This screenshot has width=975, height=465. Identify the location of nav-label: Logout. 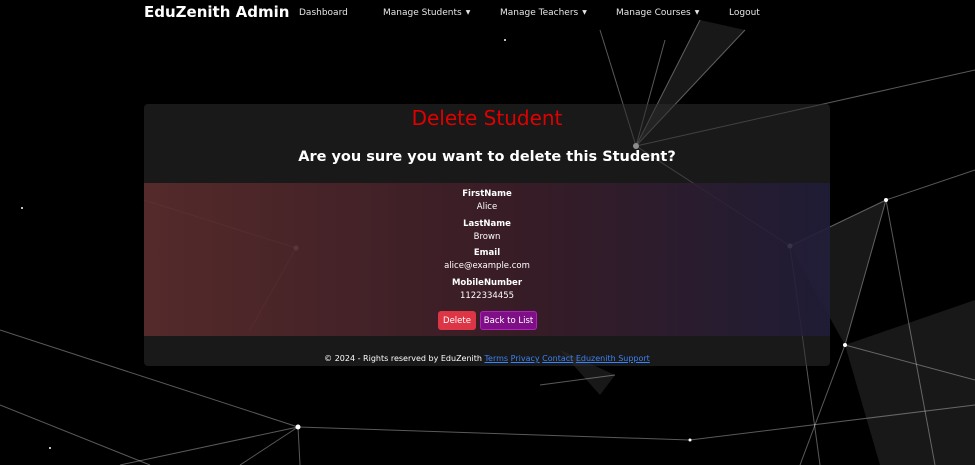
(744, 13).